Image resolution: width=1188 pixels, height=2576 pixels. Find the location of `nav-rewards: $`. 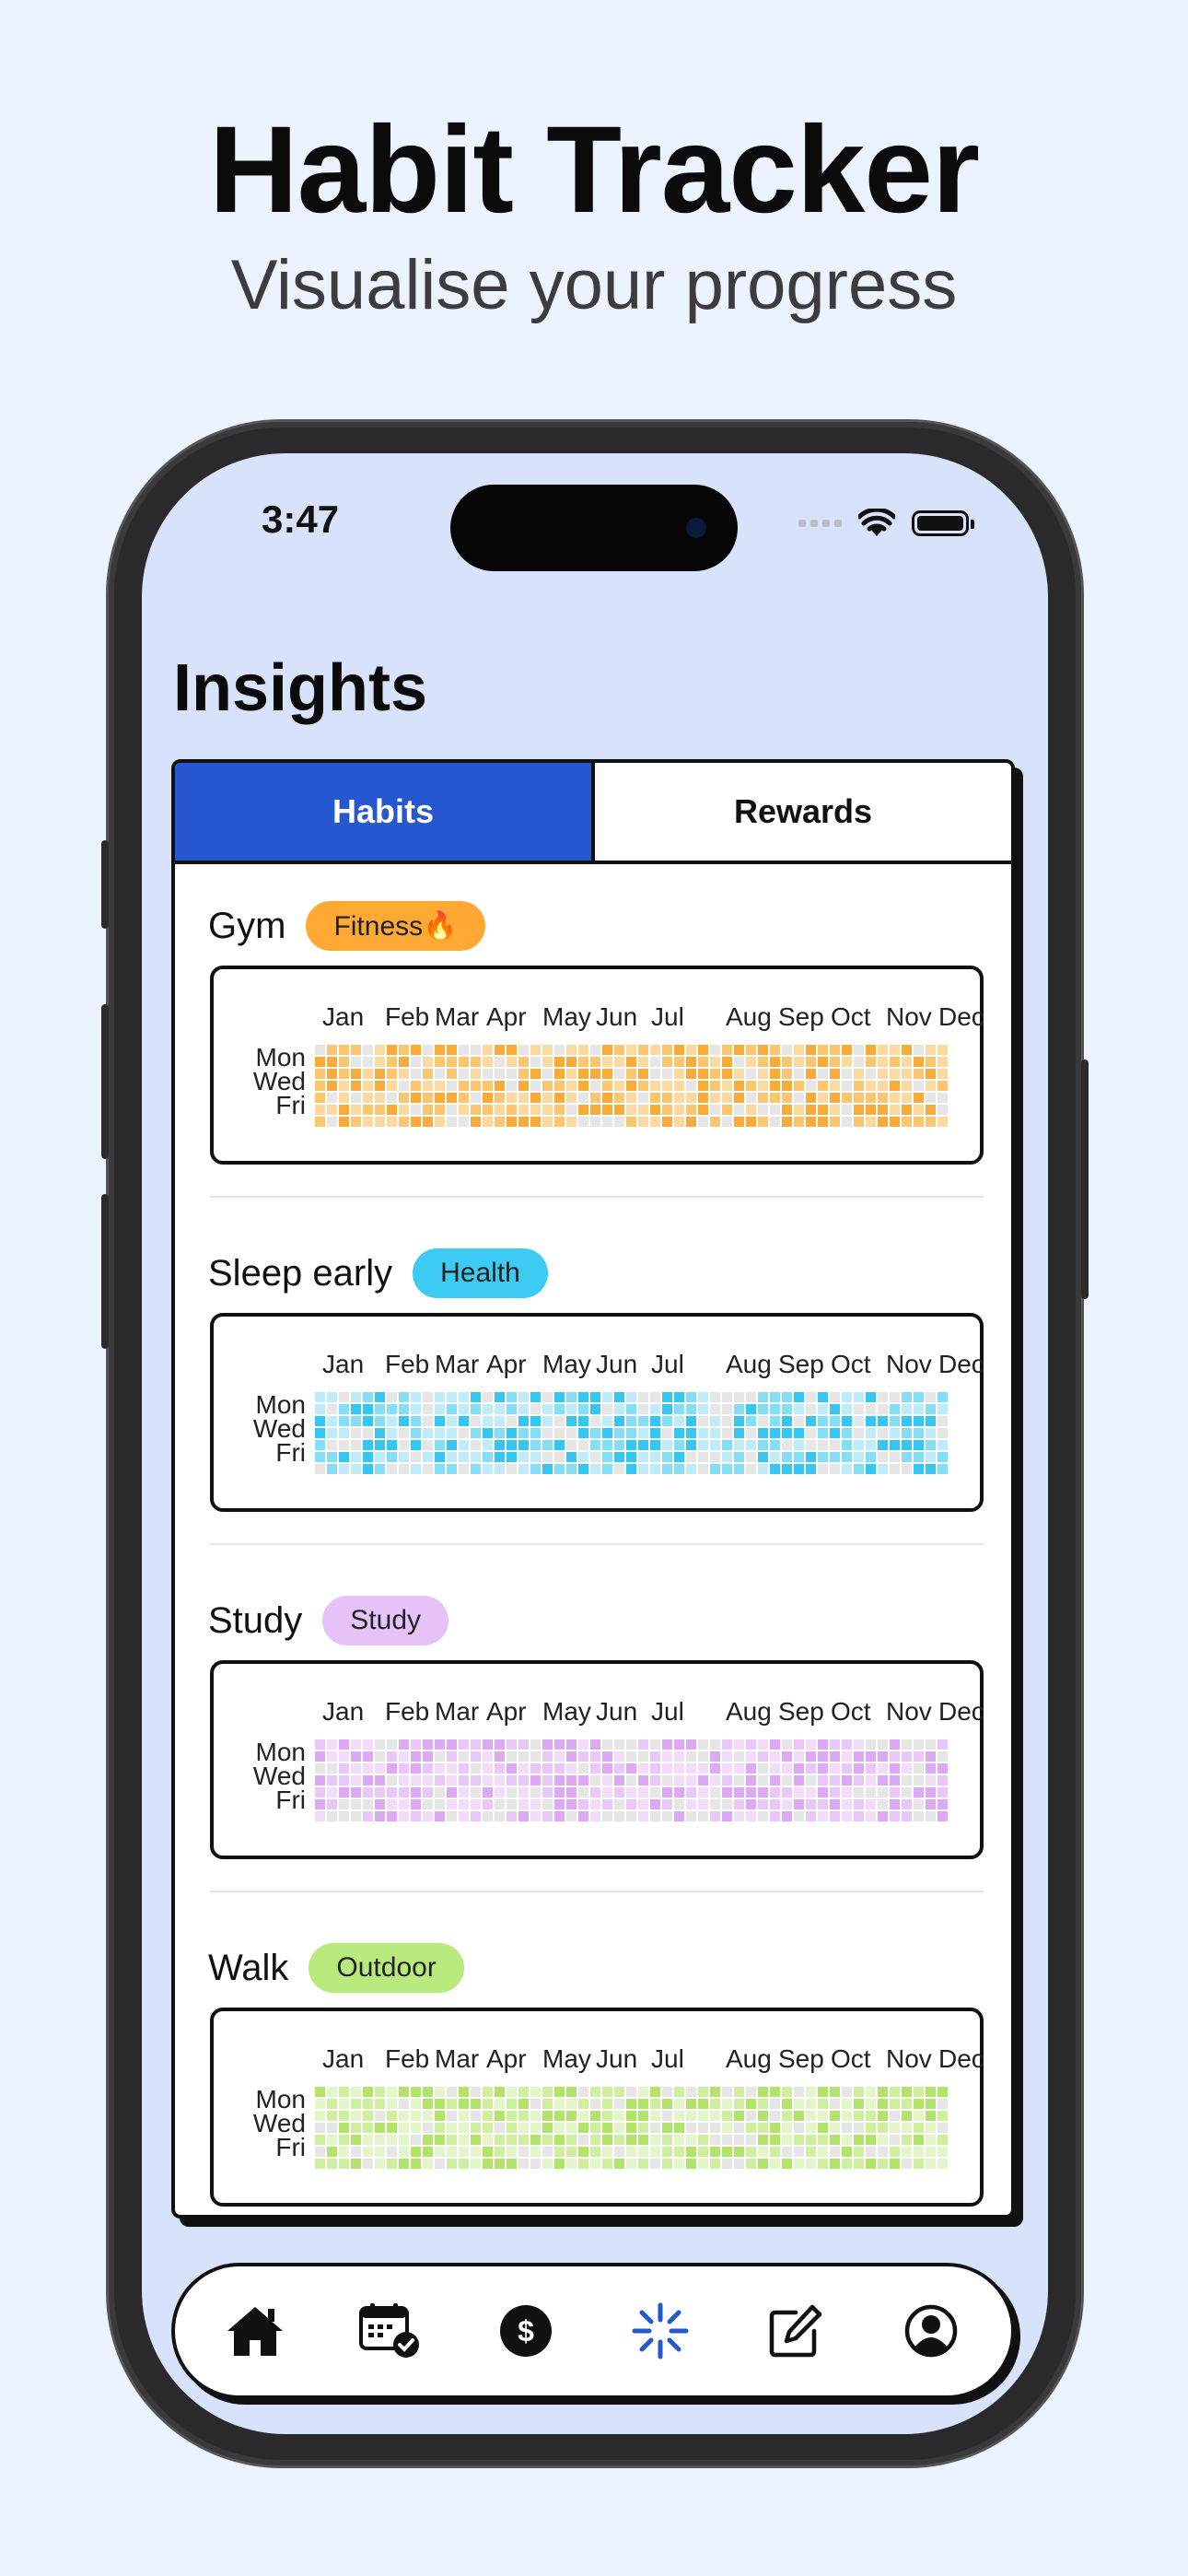

nav-rewards: $ is located at coordinates (526, 2331).